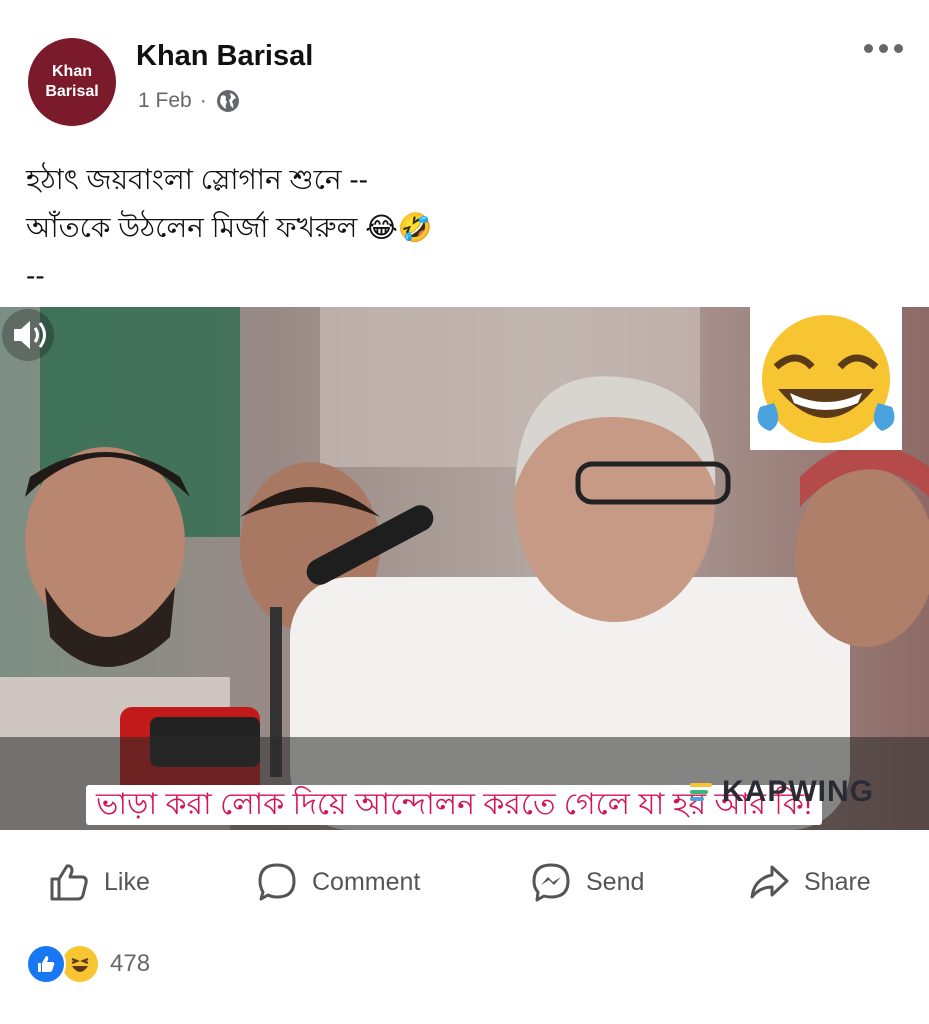  Describe the element at coordinates (277, 882) in the screenshot. I see `comment-bubble-icon` at that location.